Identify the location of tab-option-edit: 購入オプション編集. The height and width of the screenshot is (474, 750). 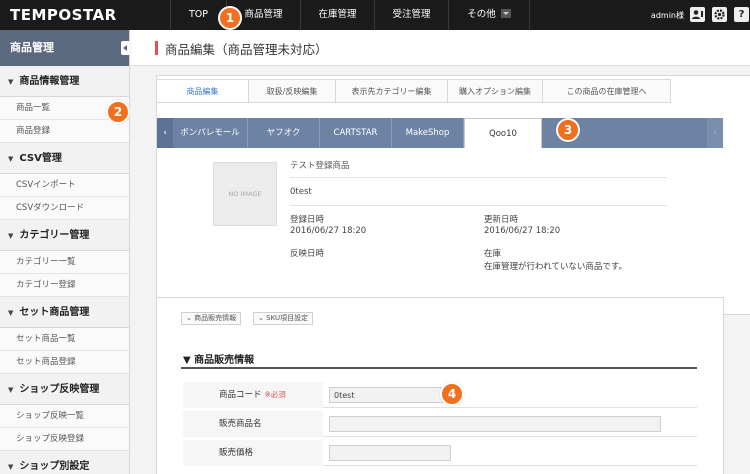
(495, 91).